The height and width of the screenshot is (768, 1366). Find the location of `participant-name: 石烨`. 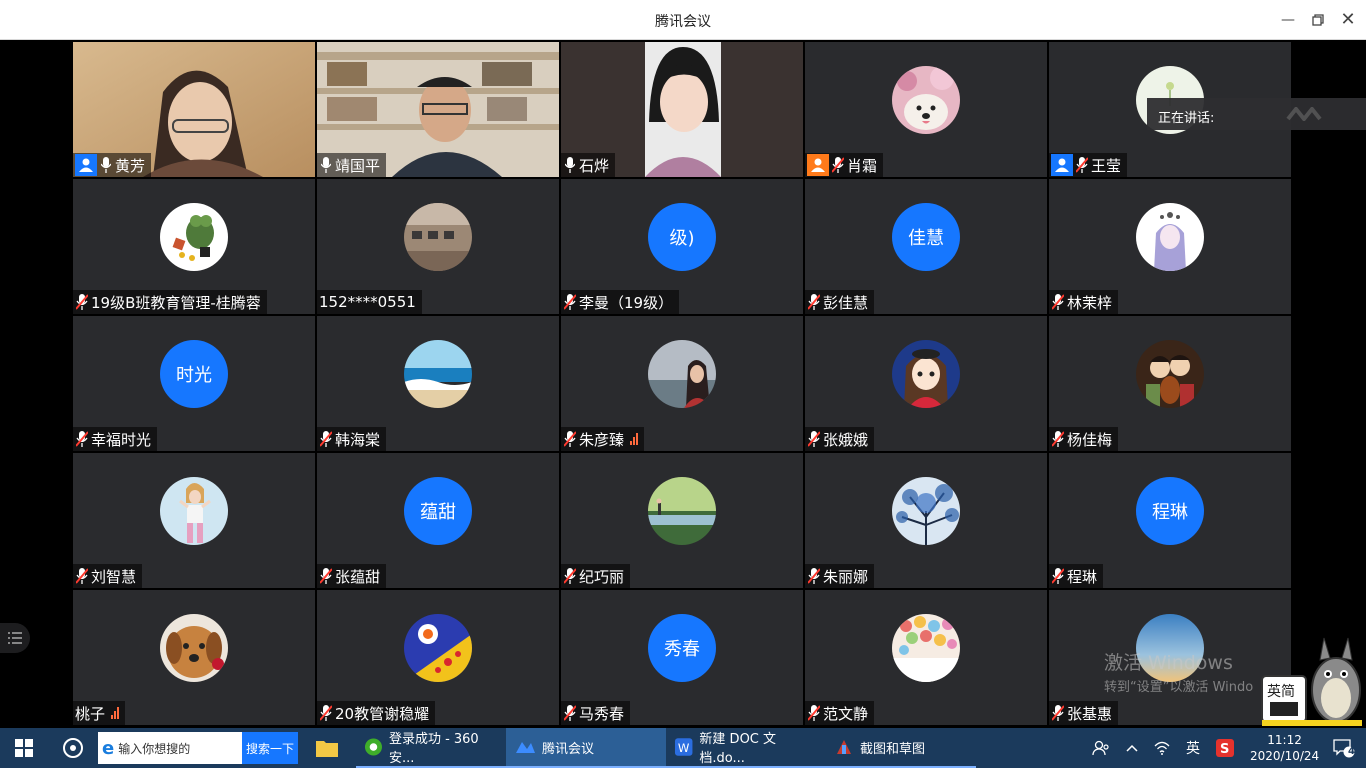

participant-name: 石烨 is located at coordinates (594, 165).